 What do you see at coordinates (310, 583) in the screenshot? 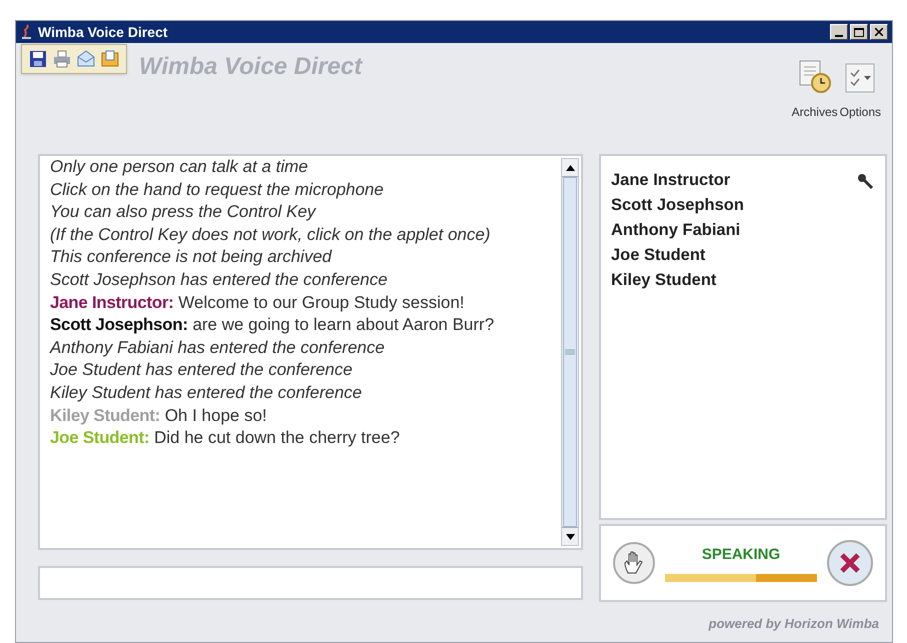
I see `message-input` at bounding box center [310, 583].